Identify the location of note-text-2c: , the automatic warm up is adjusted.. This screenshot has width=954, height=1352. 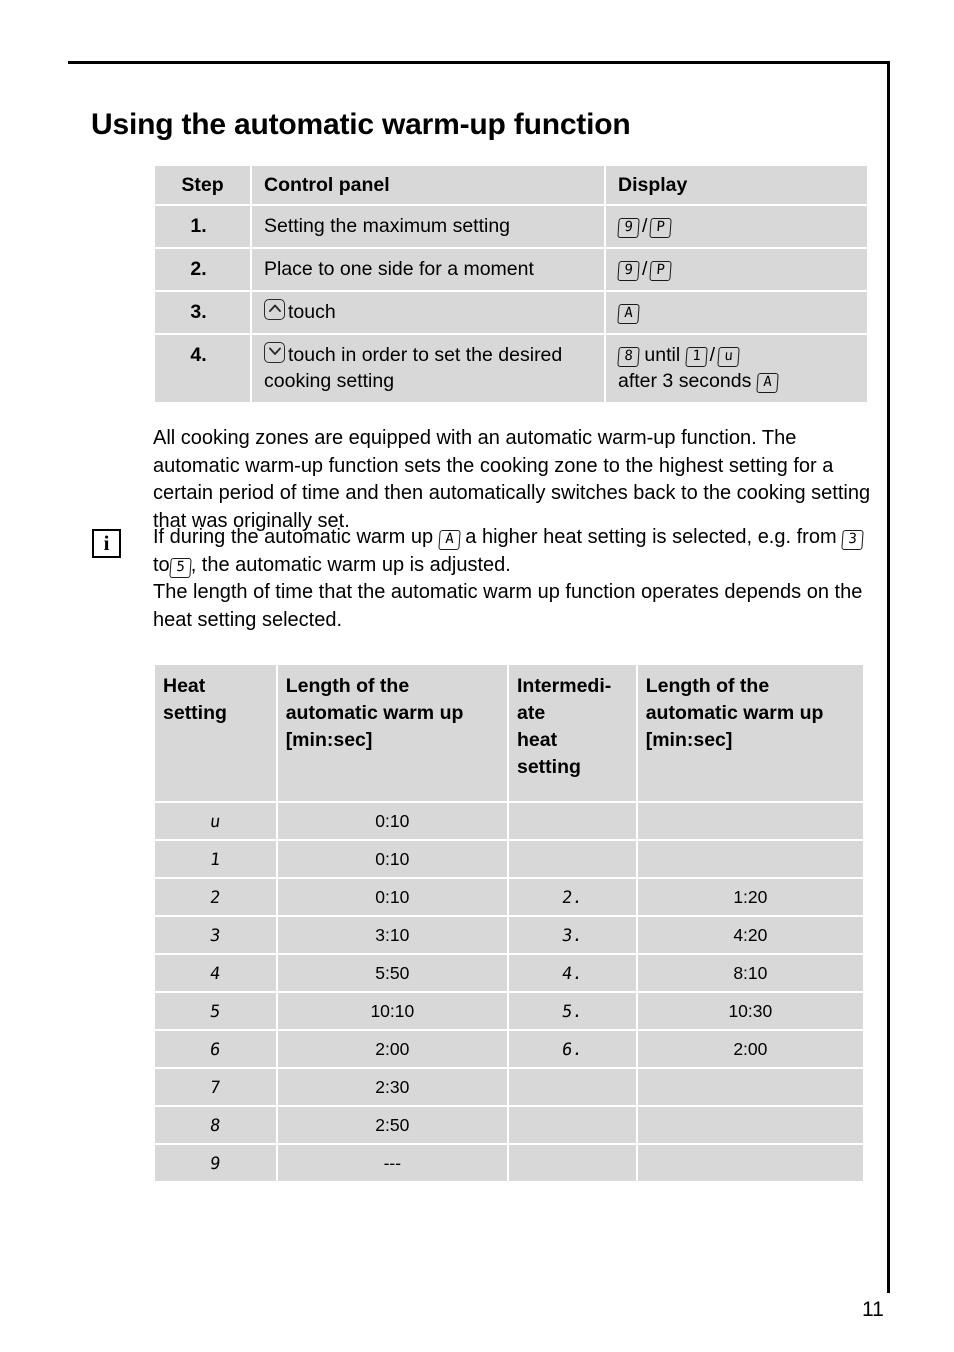
(350, 564).